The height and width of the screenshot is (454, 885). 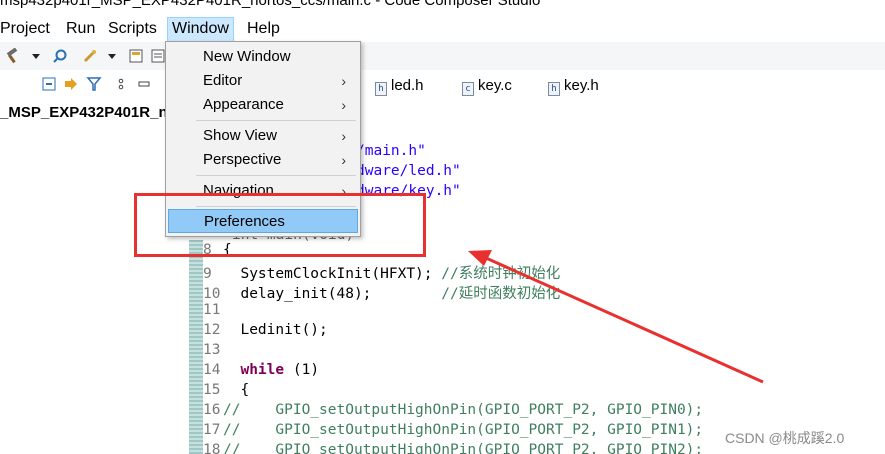 I want to click on annotation-highlight-box, so click(x=280, y=225).